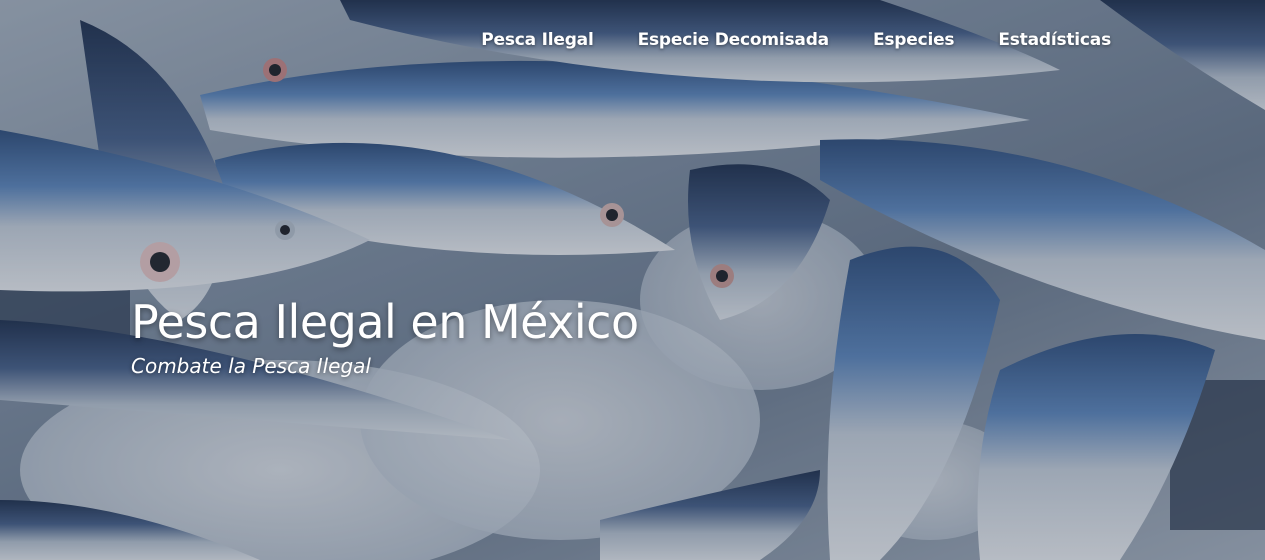 This screenshot has height=560, width=1265. Describe the element at coordinates (385, 322) in the screenshot. I see `page-title: Pesca Ilegal en México` at that location.